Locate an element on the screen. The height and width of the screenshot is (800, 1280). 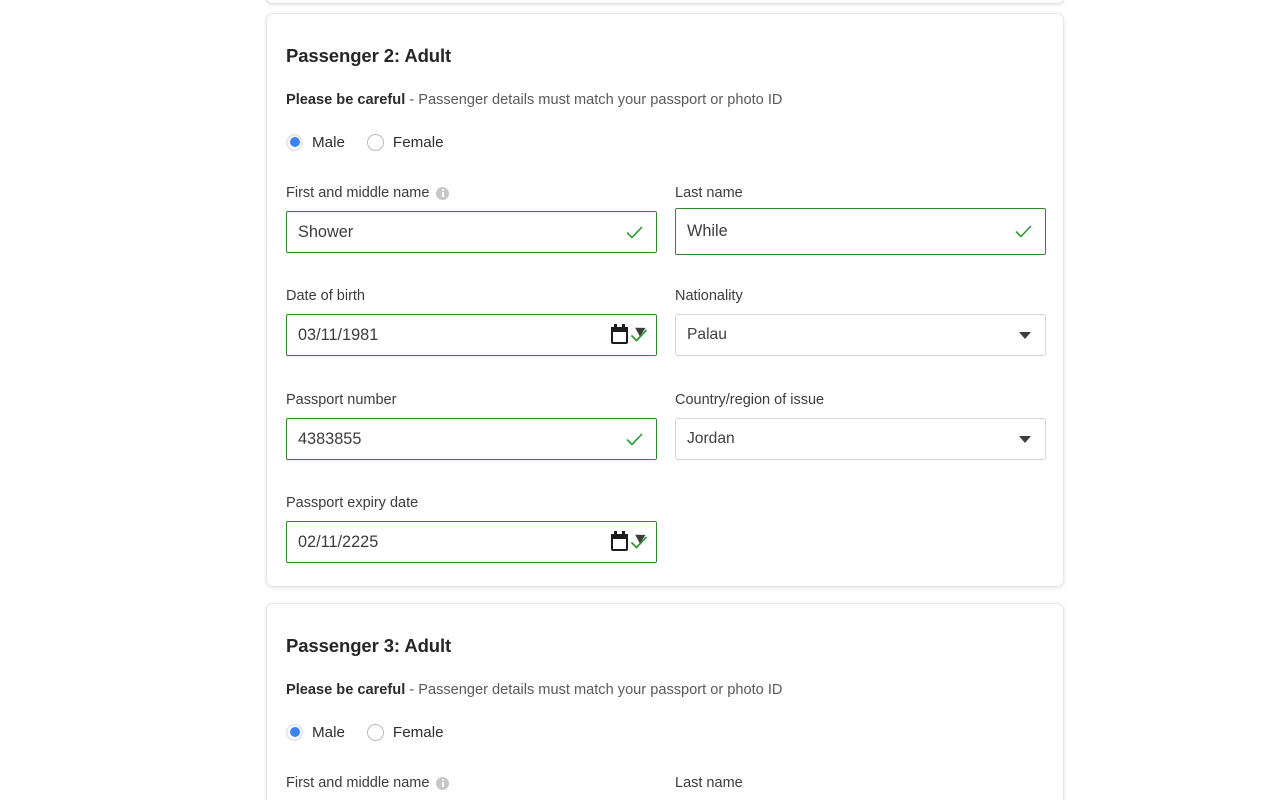
country-of-issue-label: Country/region of issue is located at coordinates (750, 400).